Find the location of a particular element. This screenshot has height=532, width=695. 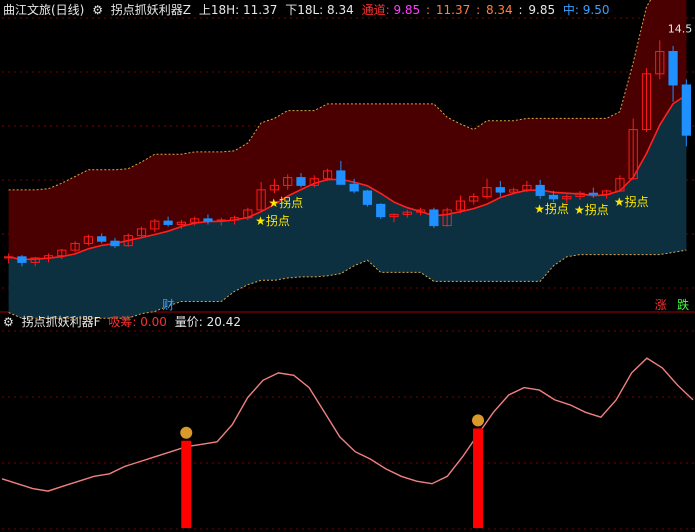

sub-indicator-name: 拐点抓妖利器F is located at coordinates (61, 322).